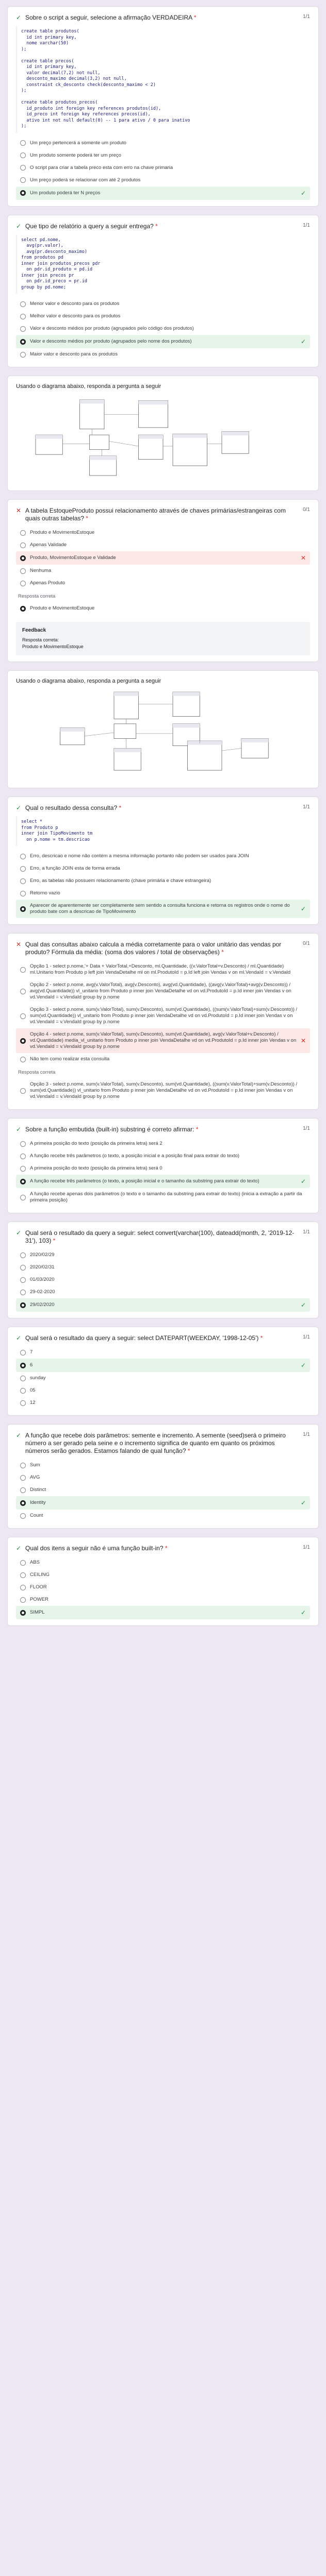 The height and width of the screenshot is (2576, 326). What do you see at coordinates (163, 1280) in the screenshot?
I see `answer-option: 01/03/2020` at bounding box center [163, 1280].